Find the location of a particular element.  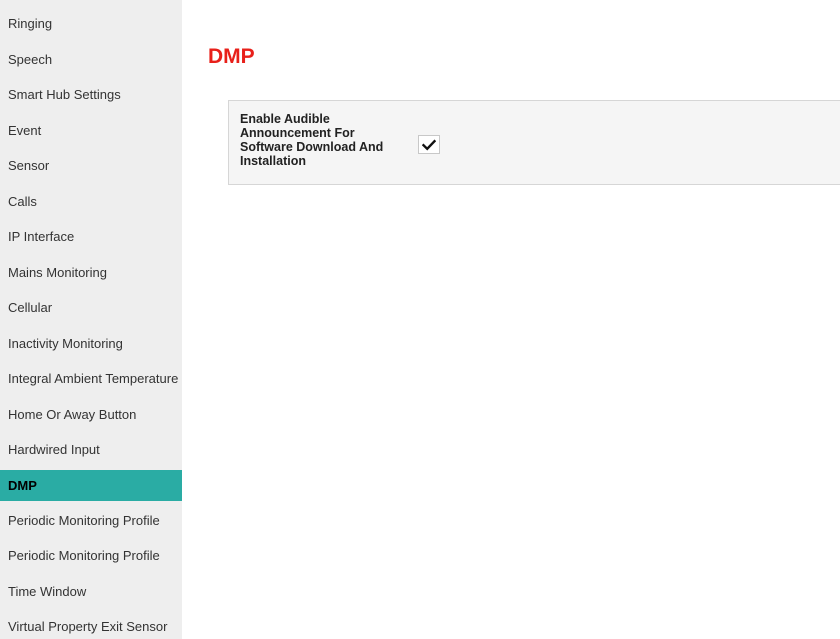

sidebar-item-ip-interface: IP Interface is located at coordinates (91, 237).